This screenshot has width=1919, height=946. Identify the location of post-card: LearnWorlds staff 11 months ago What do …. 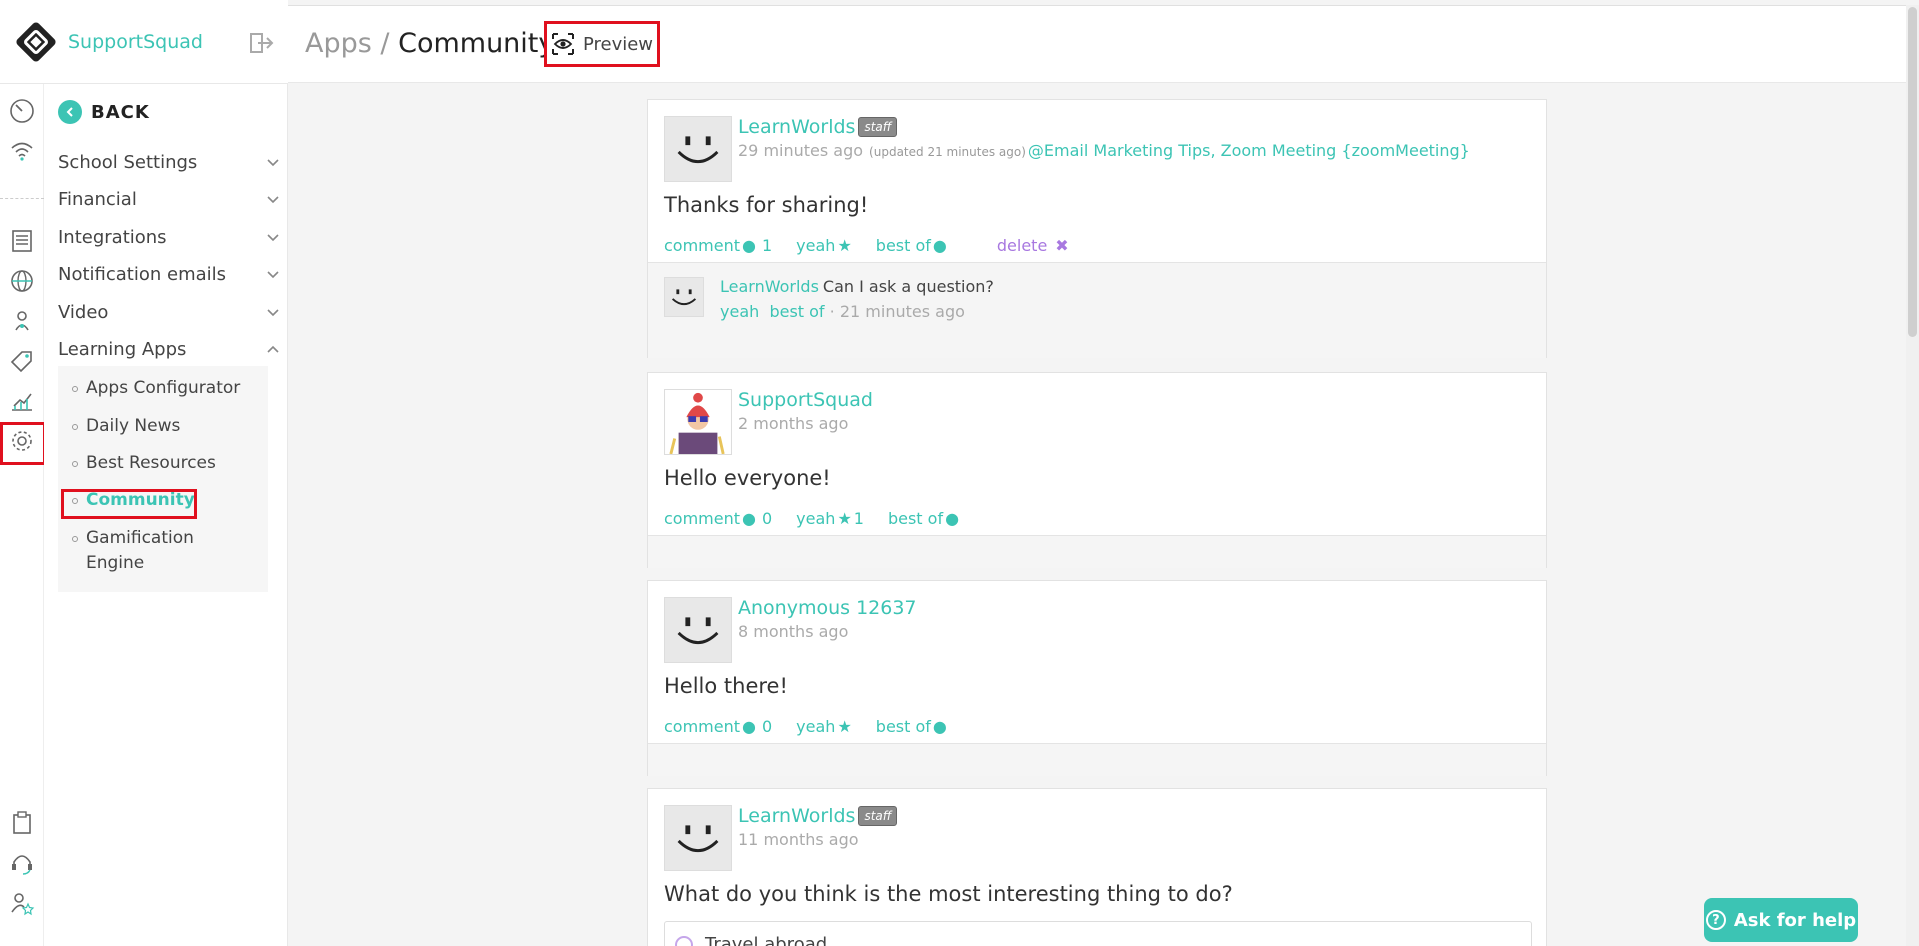
(1097, 867).